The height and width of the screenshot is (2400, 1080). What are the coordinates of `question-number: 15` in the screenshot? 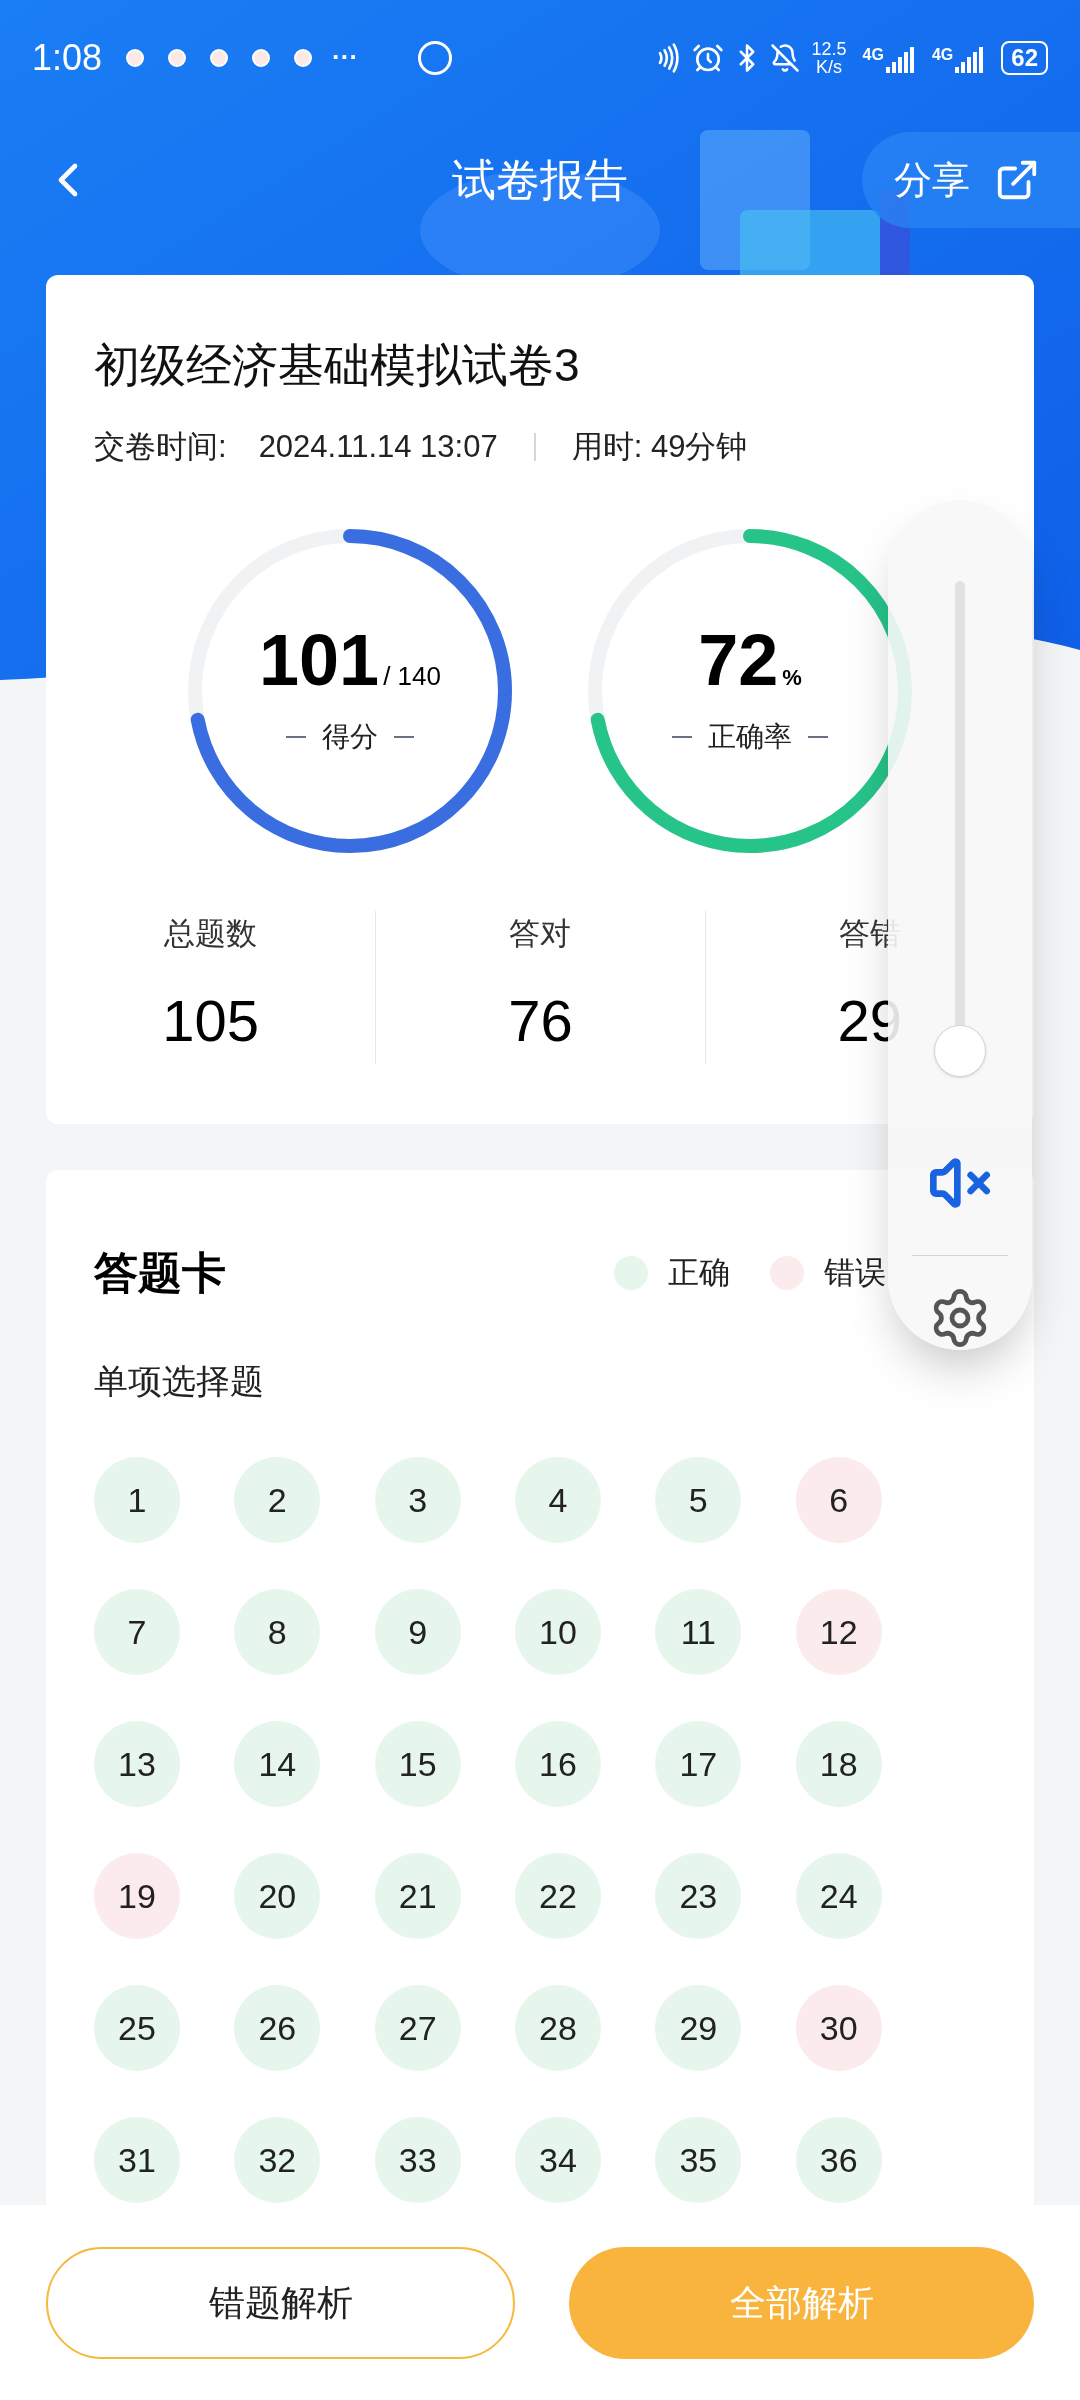 It's located at (417, 1764).